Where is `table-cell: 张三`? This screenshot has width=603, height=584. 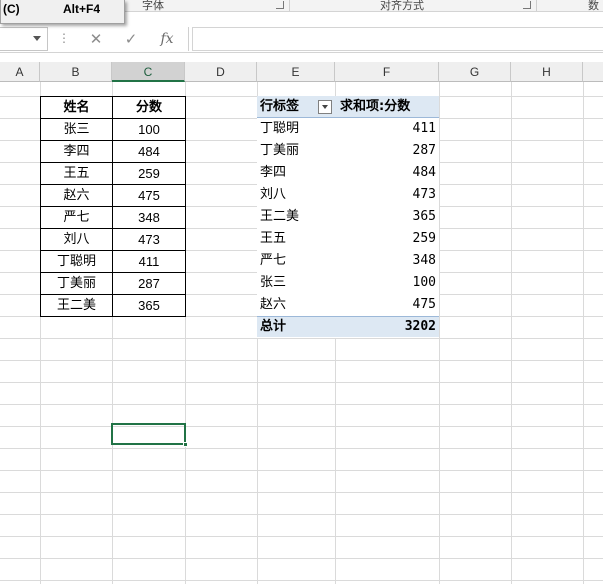 table-cell: 张三 is located at coordinates (77, 130).